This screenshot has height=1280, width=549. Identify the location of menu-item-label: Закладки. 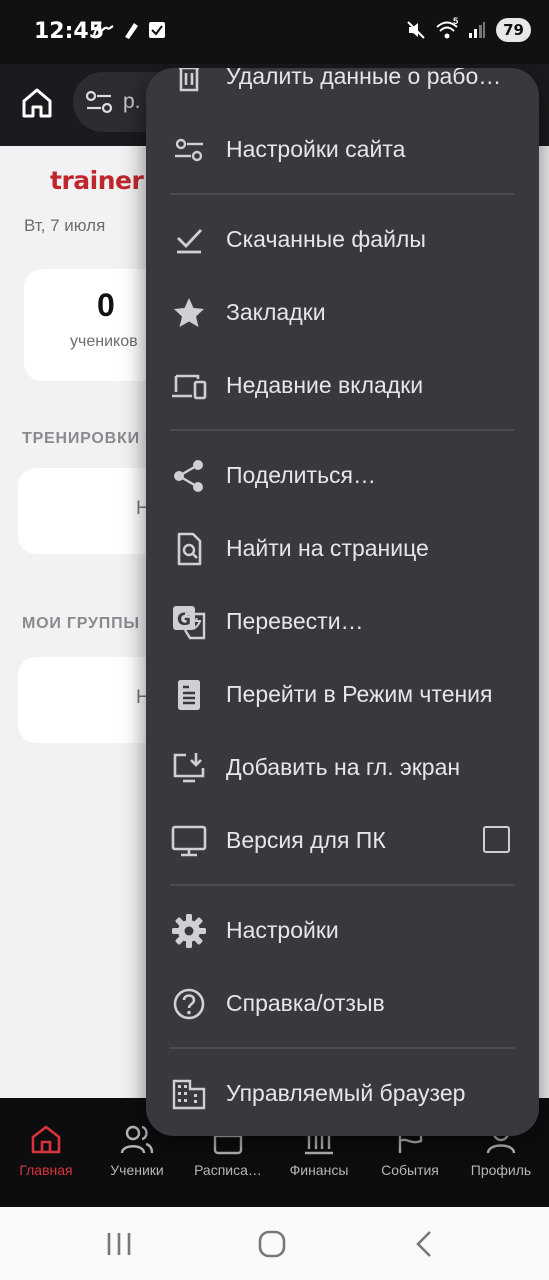
(276, 312).